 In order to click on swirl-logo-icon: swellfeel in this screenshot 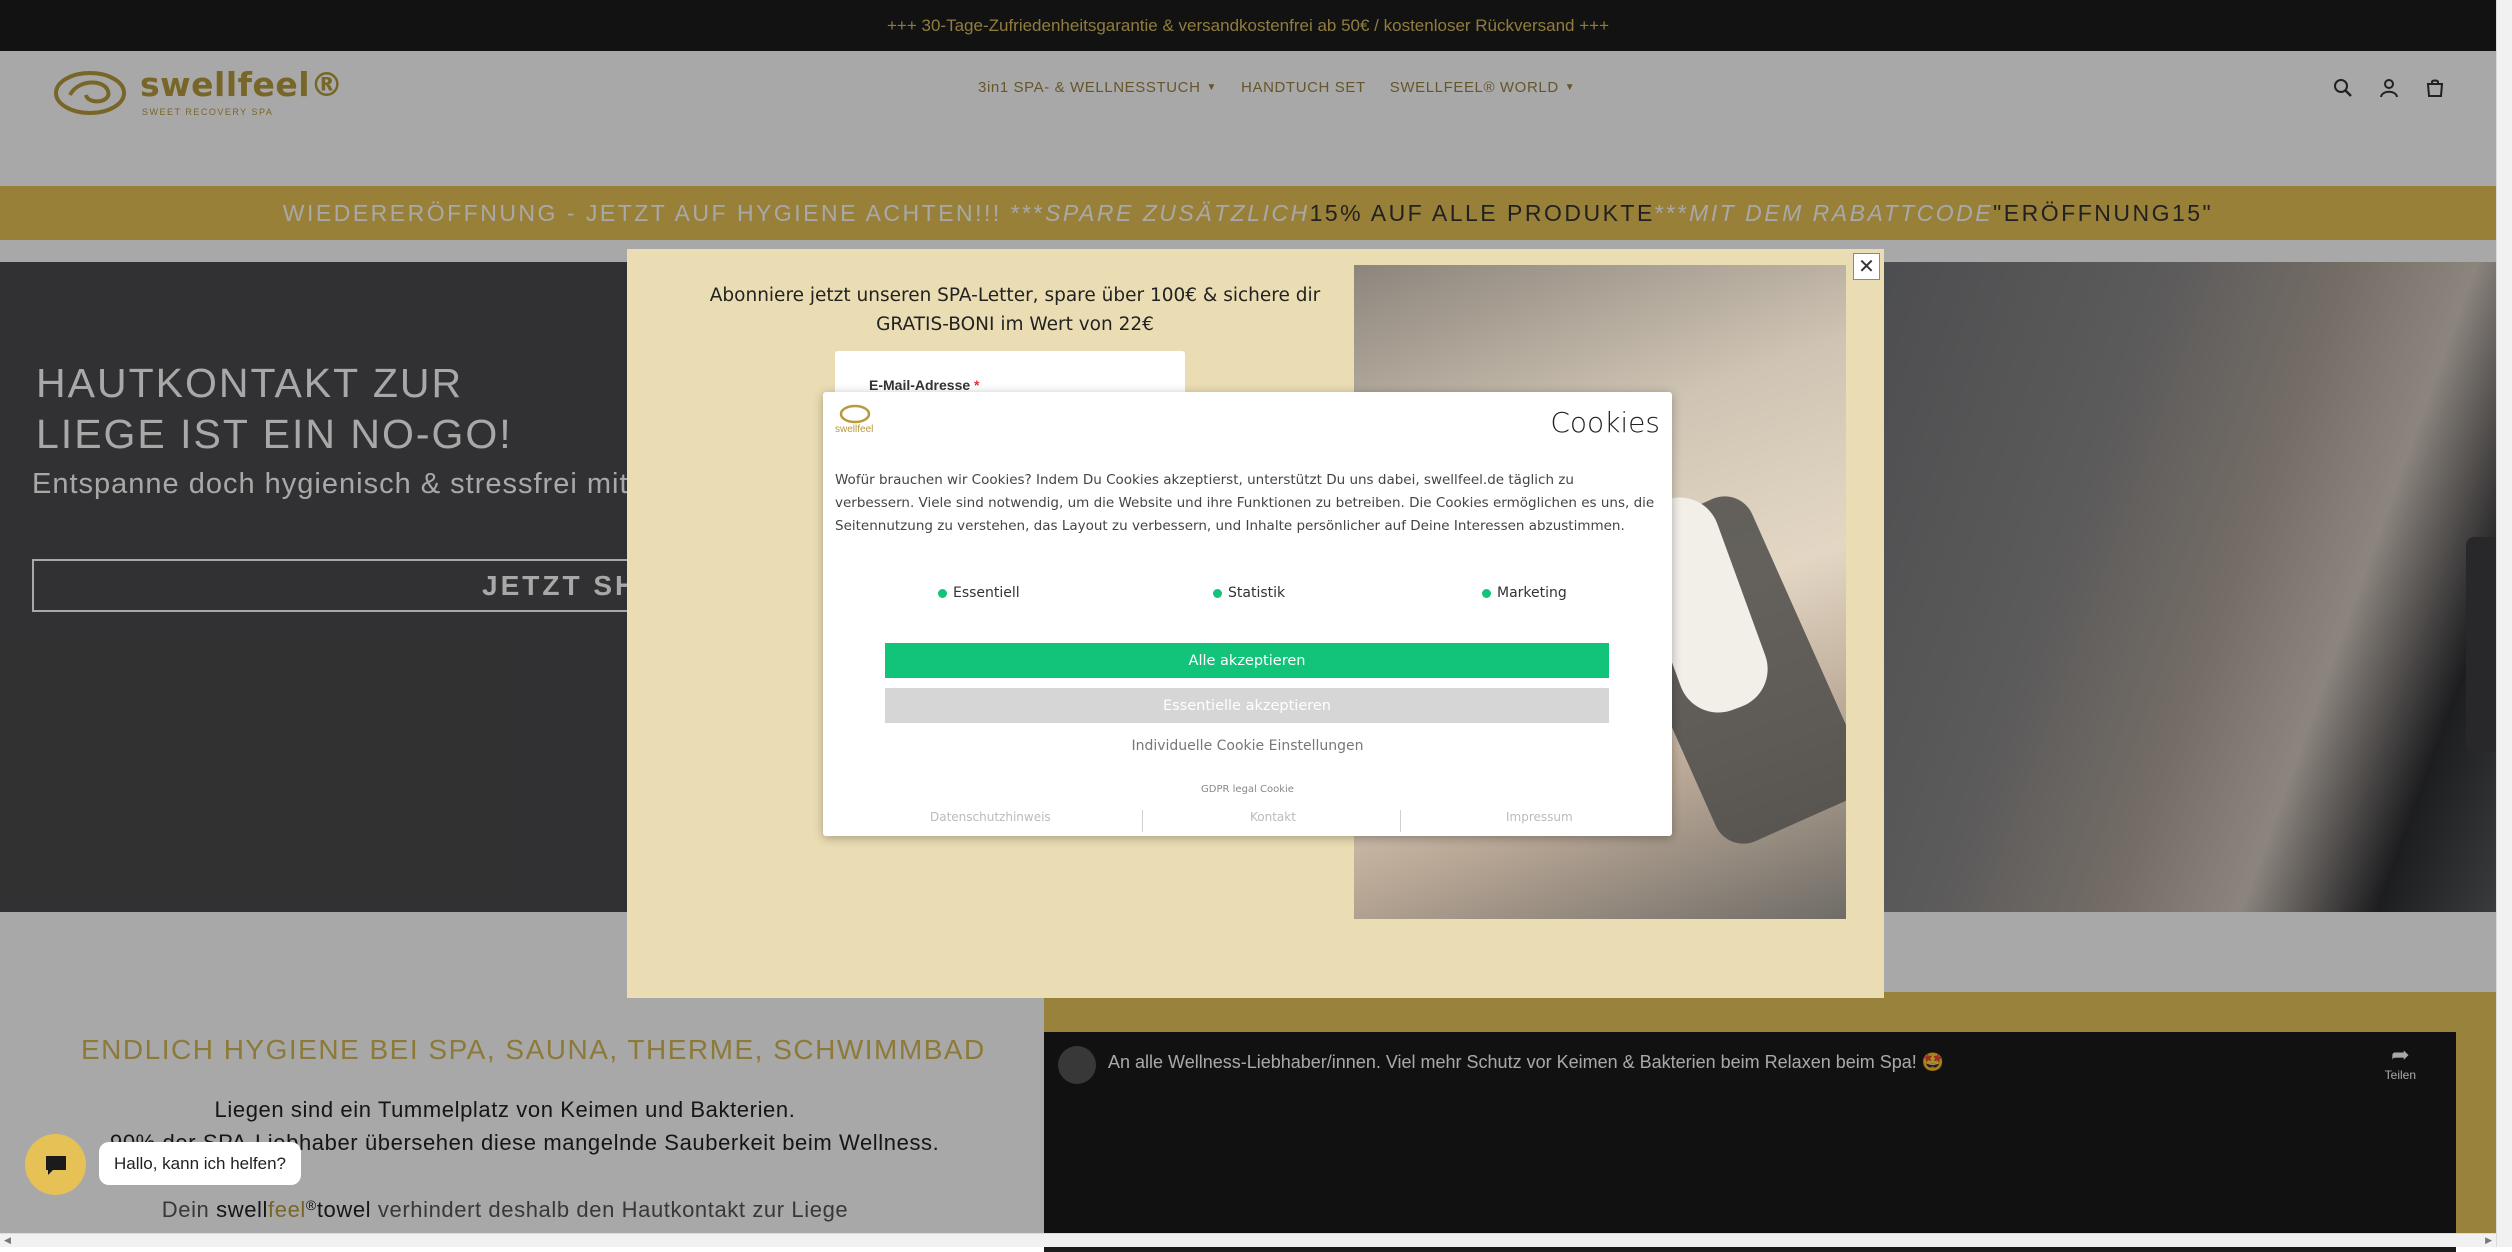, I will do `click(854, 419)`.